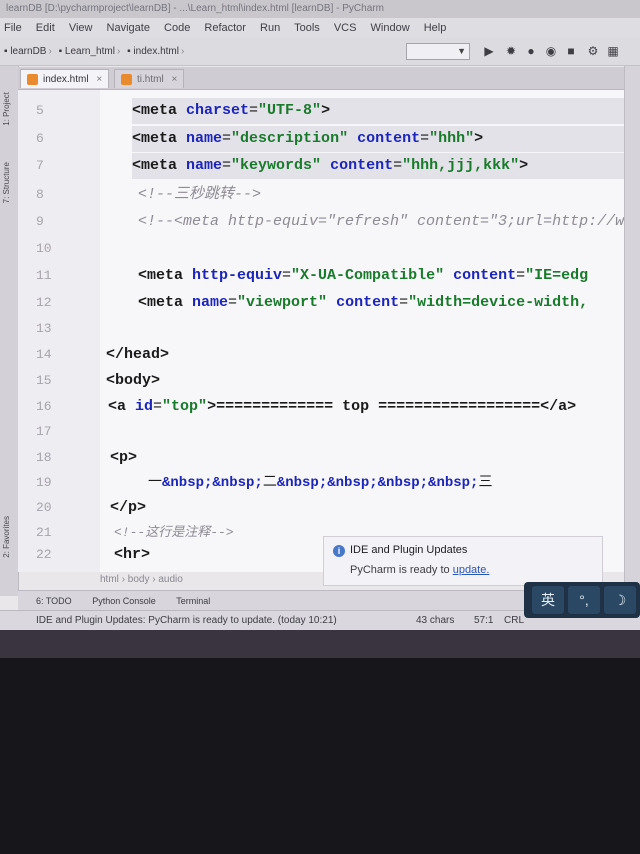  What do you see at coordinates (156, 51) in the screenshot?
I see `nav-crumb-label: index.html` at bounding box center [156, 51].